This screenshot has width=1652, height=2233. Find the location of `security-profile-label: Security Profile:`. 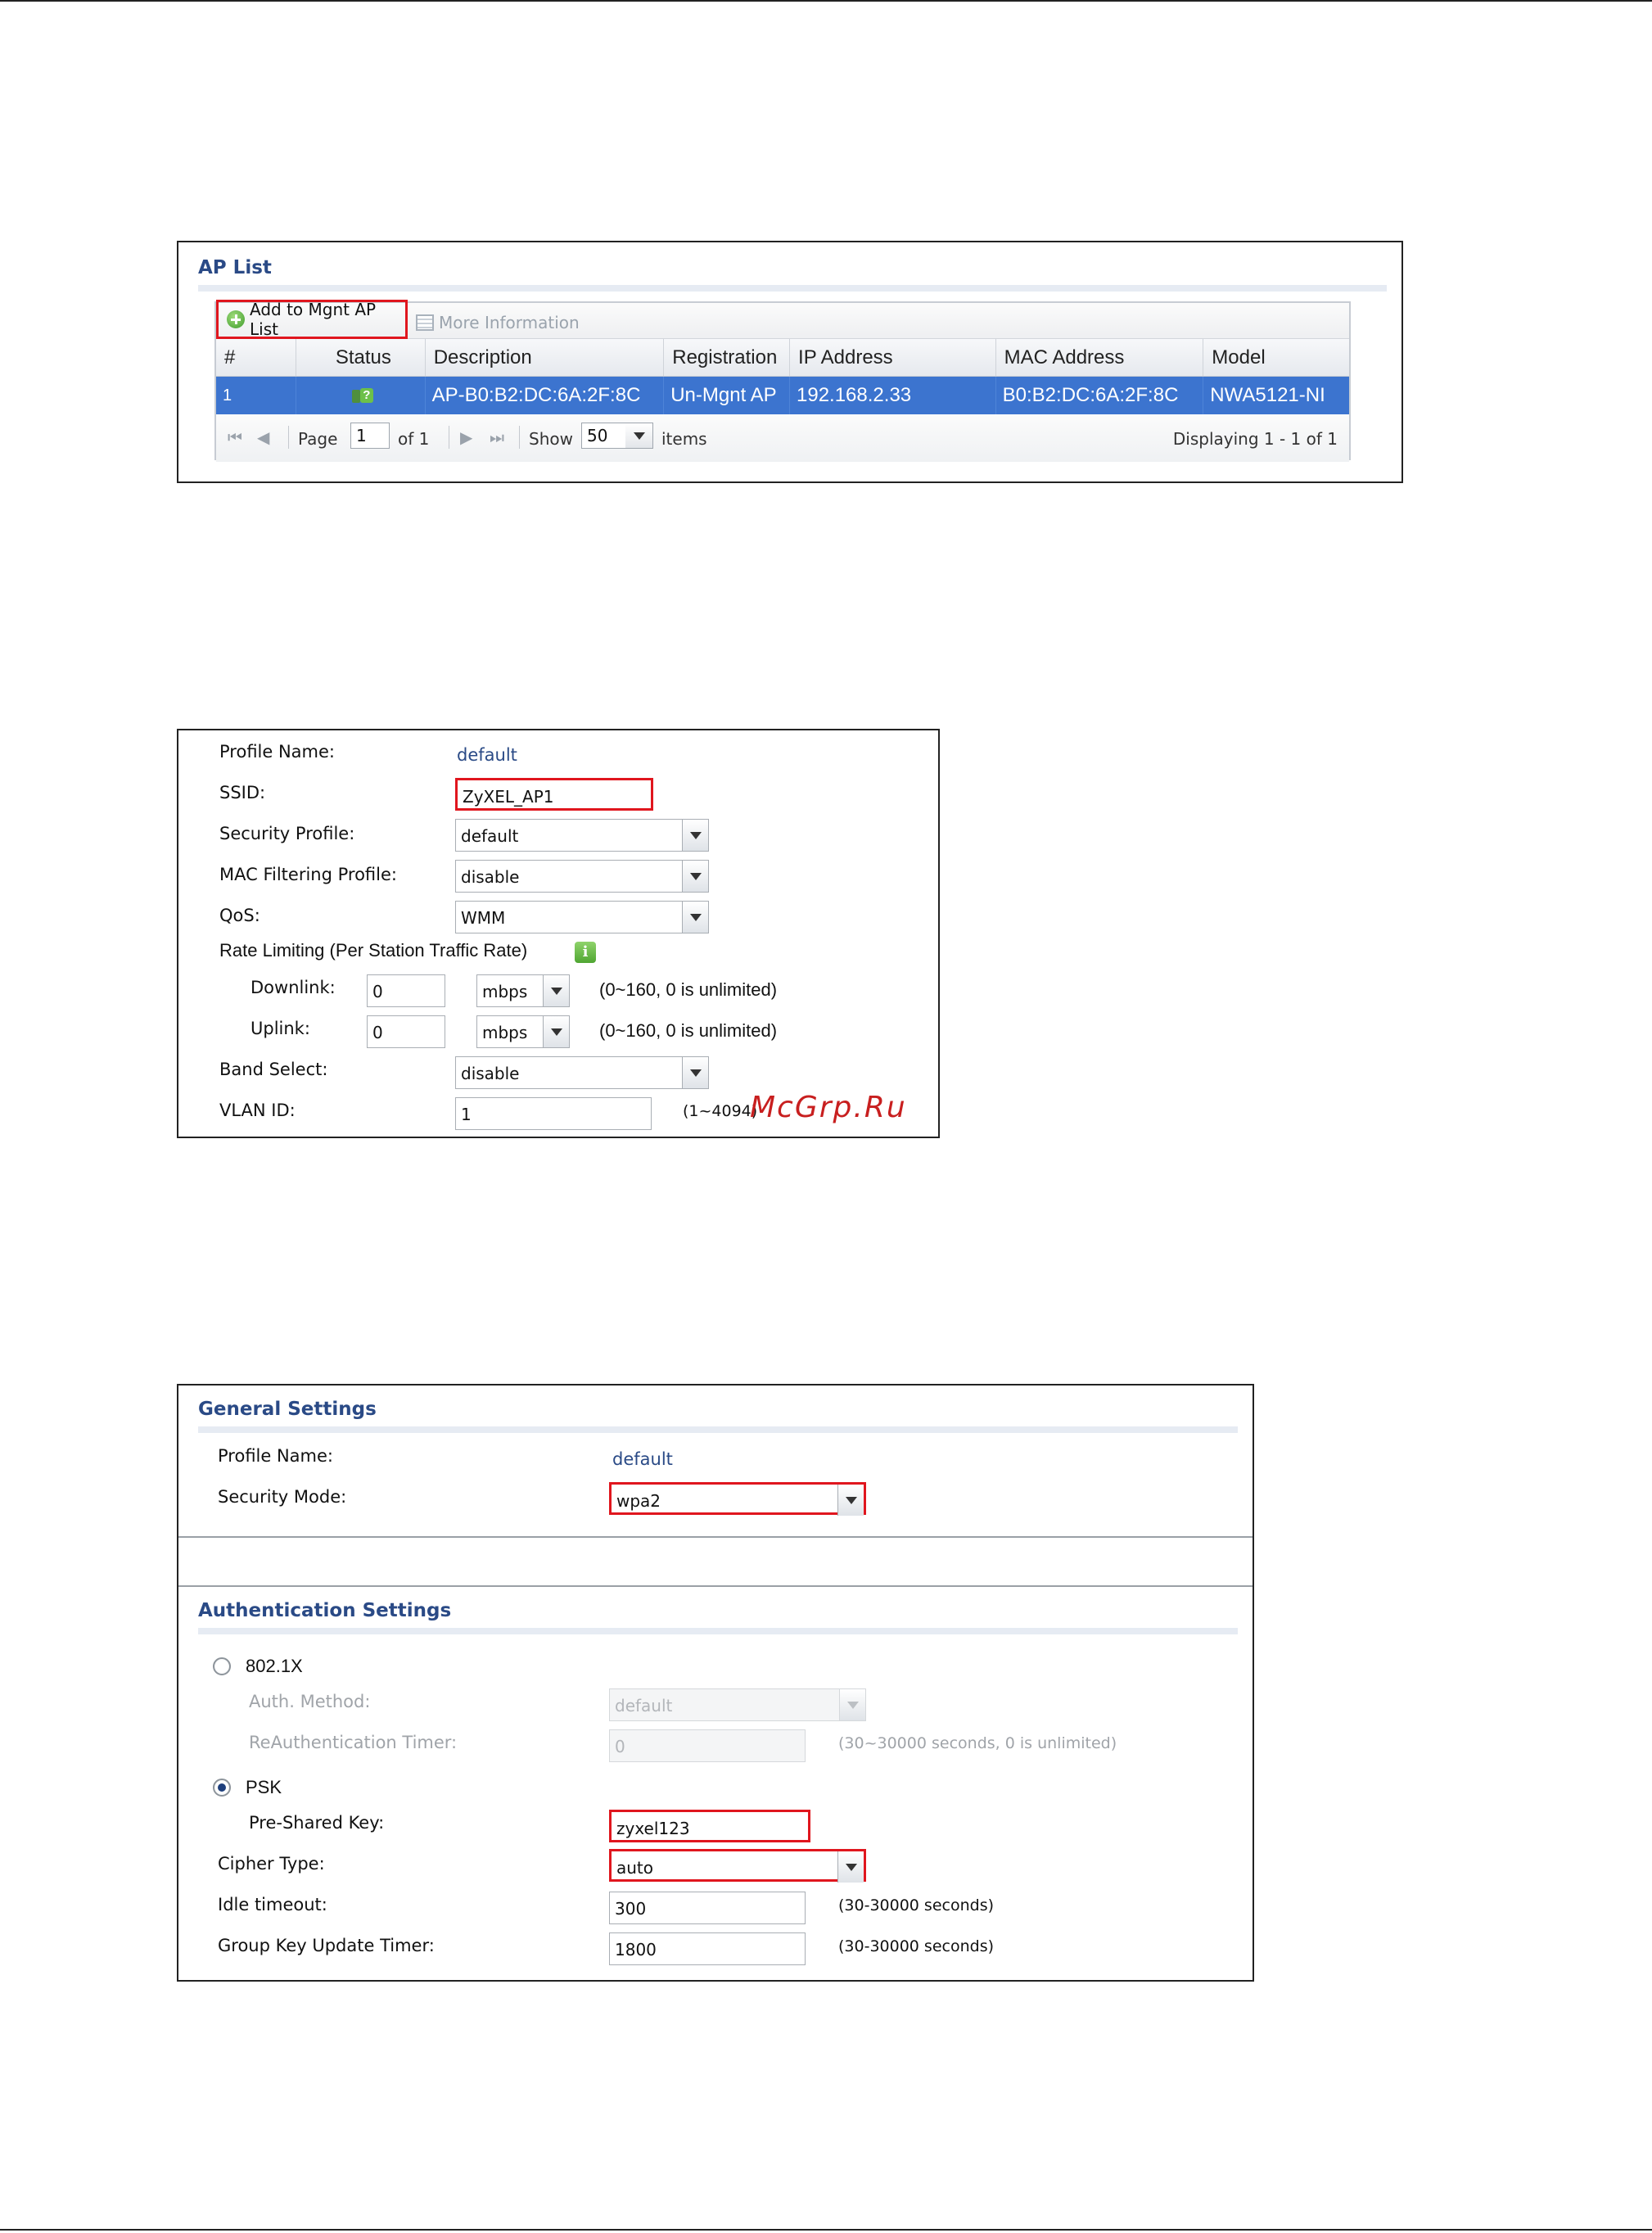

security-profile-label: Security Profile: is located at coordinates (287, 834).